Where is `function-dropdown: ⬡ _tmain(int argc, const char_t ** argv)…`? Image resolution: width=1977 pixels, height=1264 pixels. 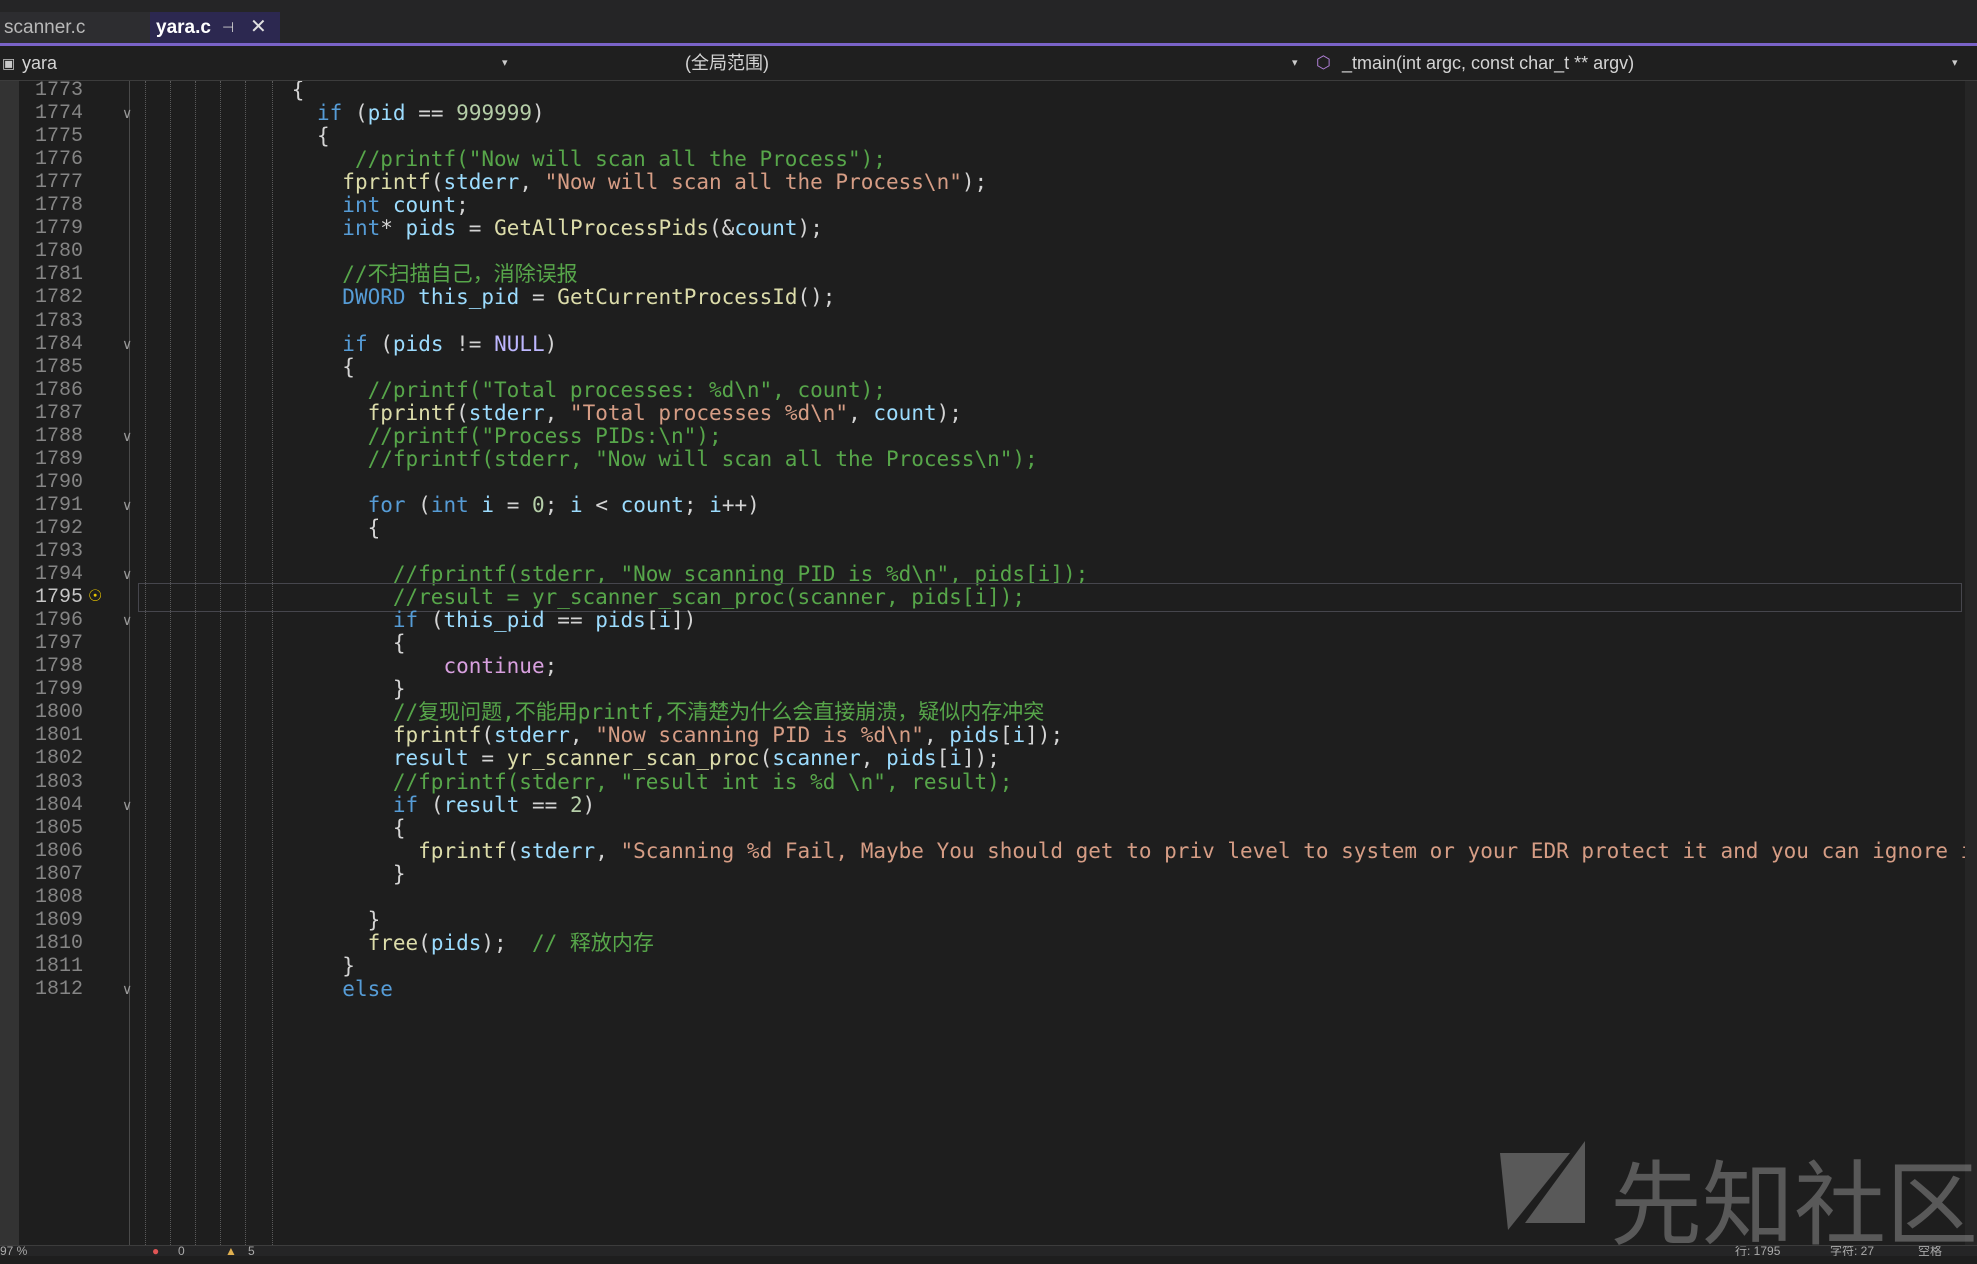
function-dropdown: ⬡ _tmain(int argc, const char_t ** argv)… is located at coordinates (1644, 63).